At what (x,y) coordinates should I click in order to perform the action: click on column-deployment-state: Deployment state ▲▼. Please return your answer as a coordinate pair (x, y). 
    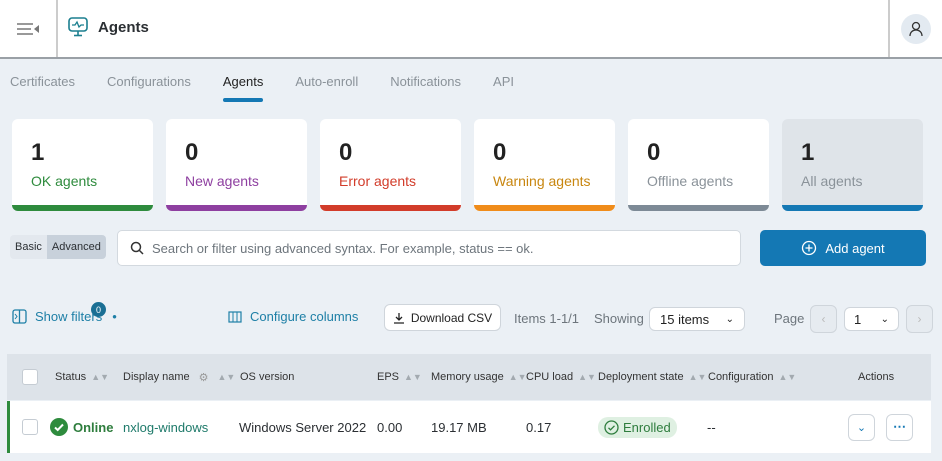
    Looking at the image, I should click on (652, 377).